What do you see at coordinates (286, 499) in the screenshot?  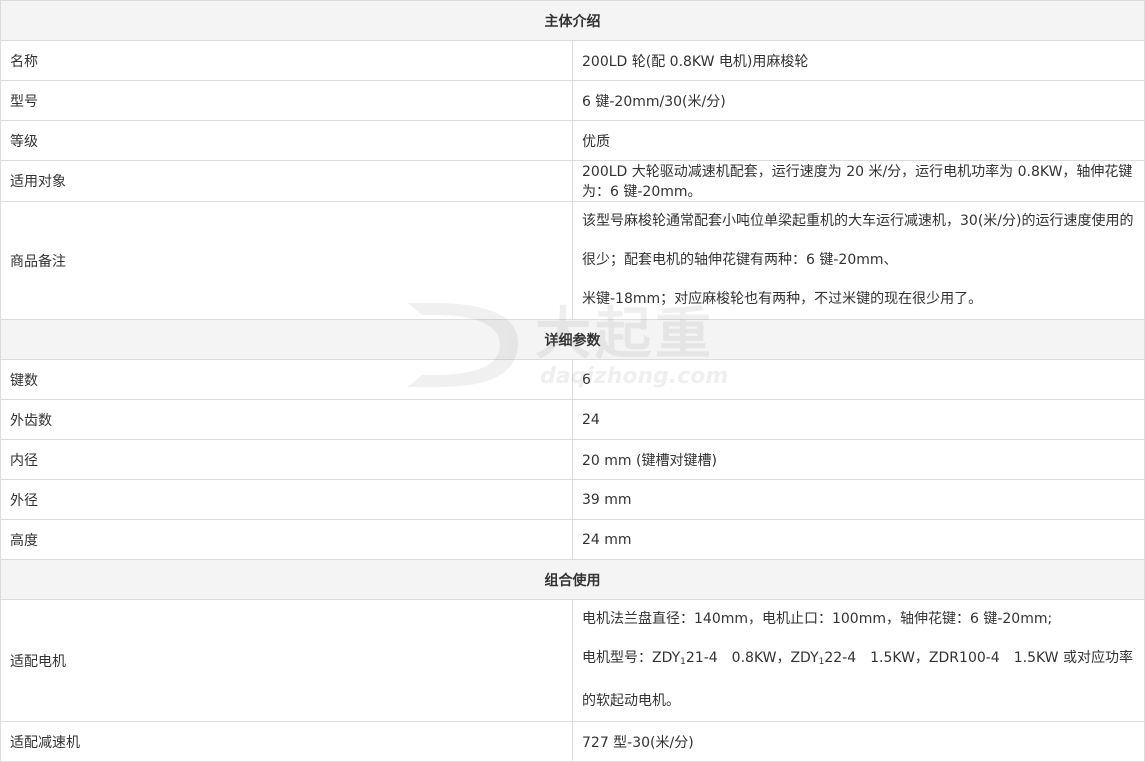 I see `row-label: 外径` at bounding box center [286, 499].